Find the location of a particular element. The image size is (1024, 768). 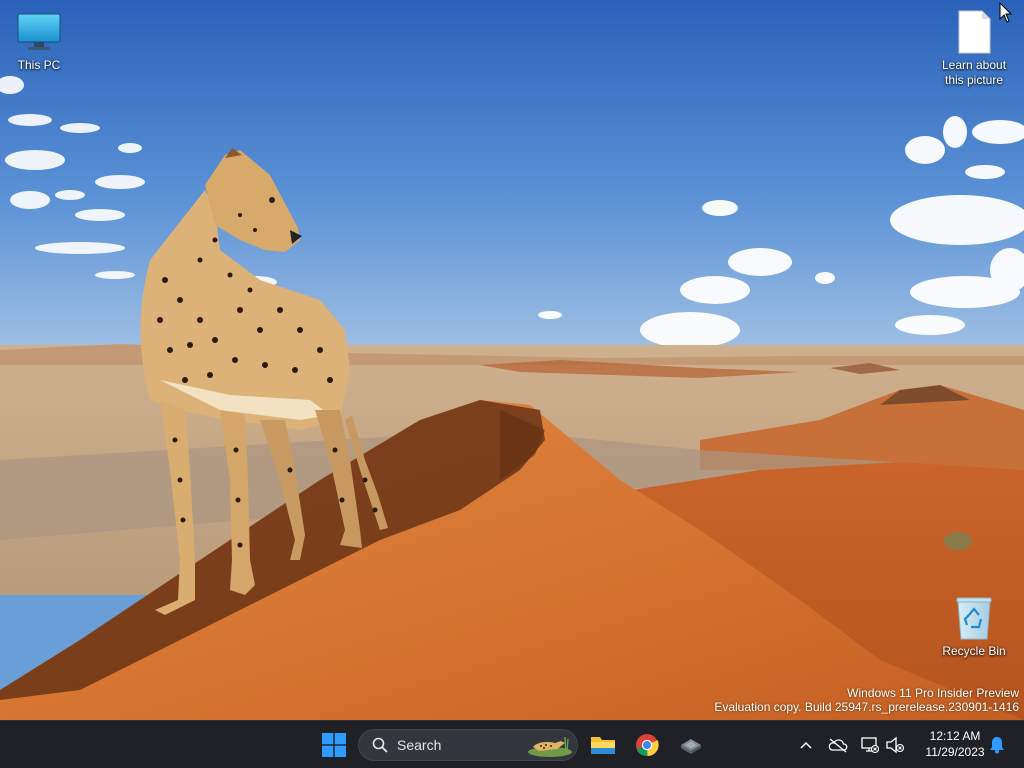

network-button is located at coordinates (870, 745).